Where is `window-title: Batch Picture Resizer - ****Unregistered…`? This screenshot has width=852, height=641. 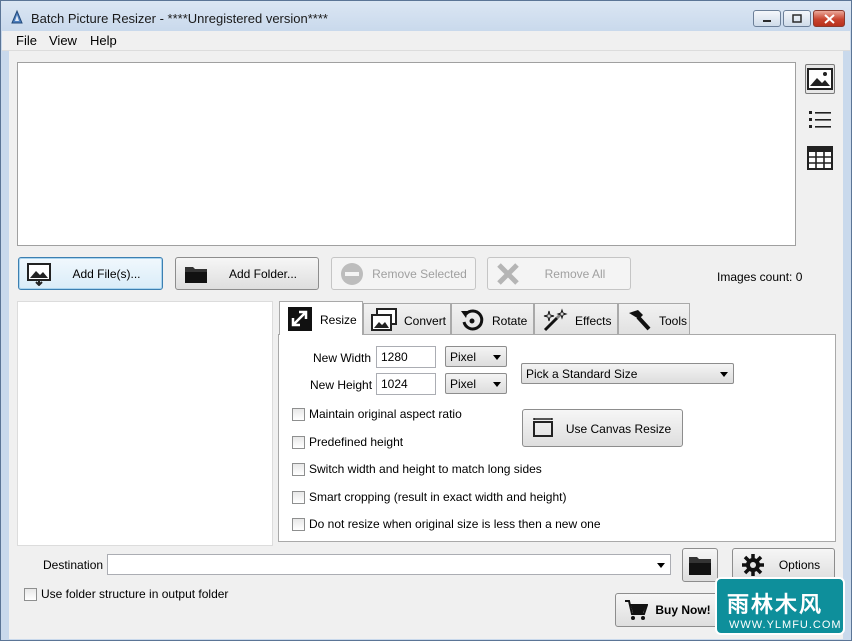
window-title: Batch Picture Resizer - ****Unregistered… is located at coordinates (179, 18).